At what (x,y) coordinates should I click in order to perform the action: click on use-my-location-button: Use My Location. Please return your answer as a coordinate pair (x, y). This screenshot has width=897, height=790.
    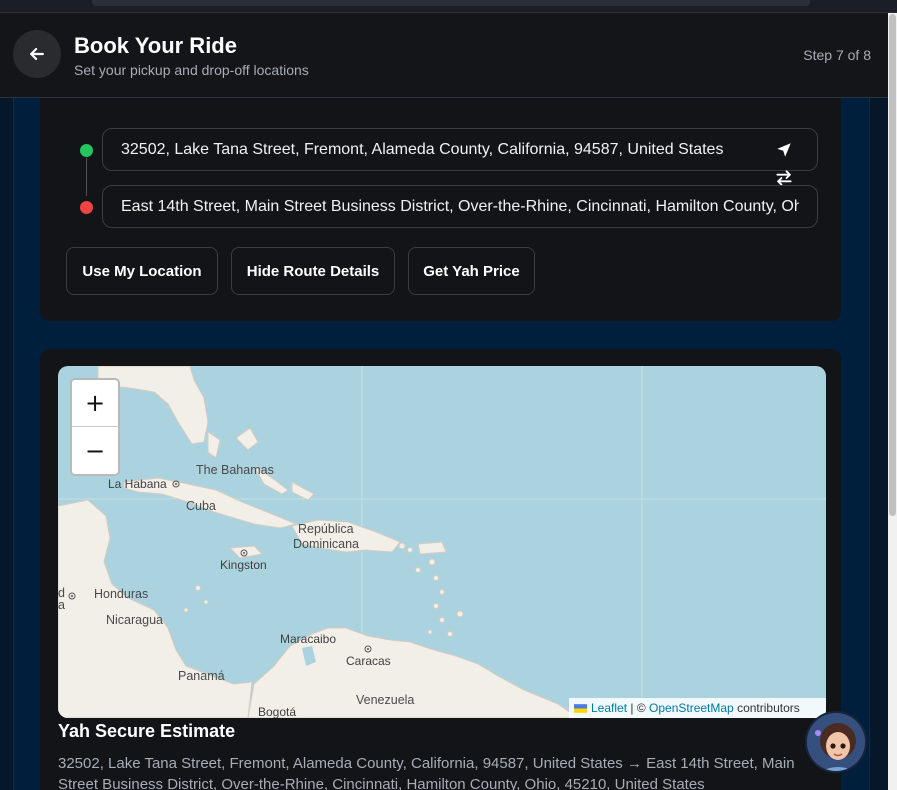
    Looking at the image, I should click on (142, 271).